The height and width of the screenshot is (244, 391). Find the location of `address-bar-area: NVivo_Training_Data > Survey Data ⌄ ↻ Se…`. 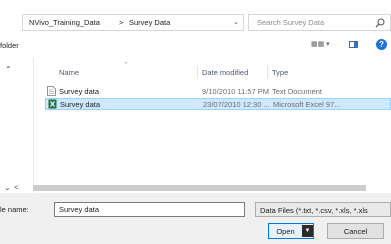

address-bar-area: NVivo_Training_Data > Survey Data ⌄ ↻ Se… is located at coordinates (195, 18).